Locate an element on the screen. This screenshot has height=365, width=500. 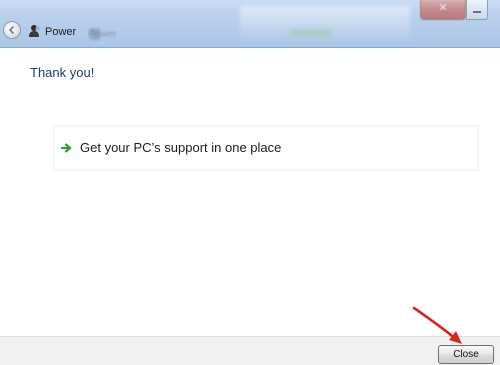
close-icon: ✕ is located at coordinates (443, 8).